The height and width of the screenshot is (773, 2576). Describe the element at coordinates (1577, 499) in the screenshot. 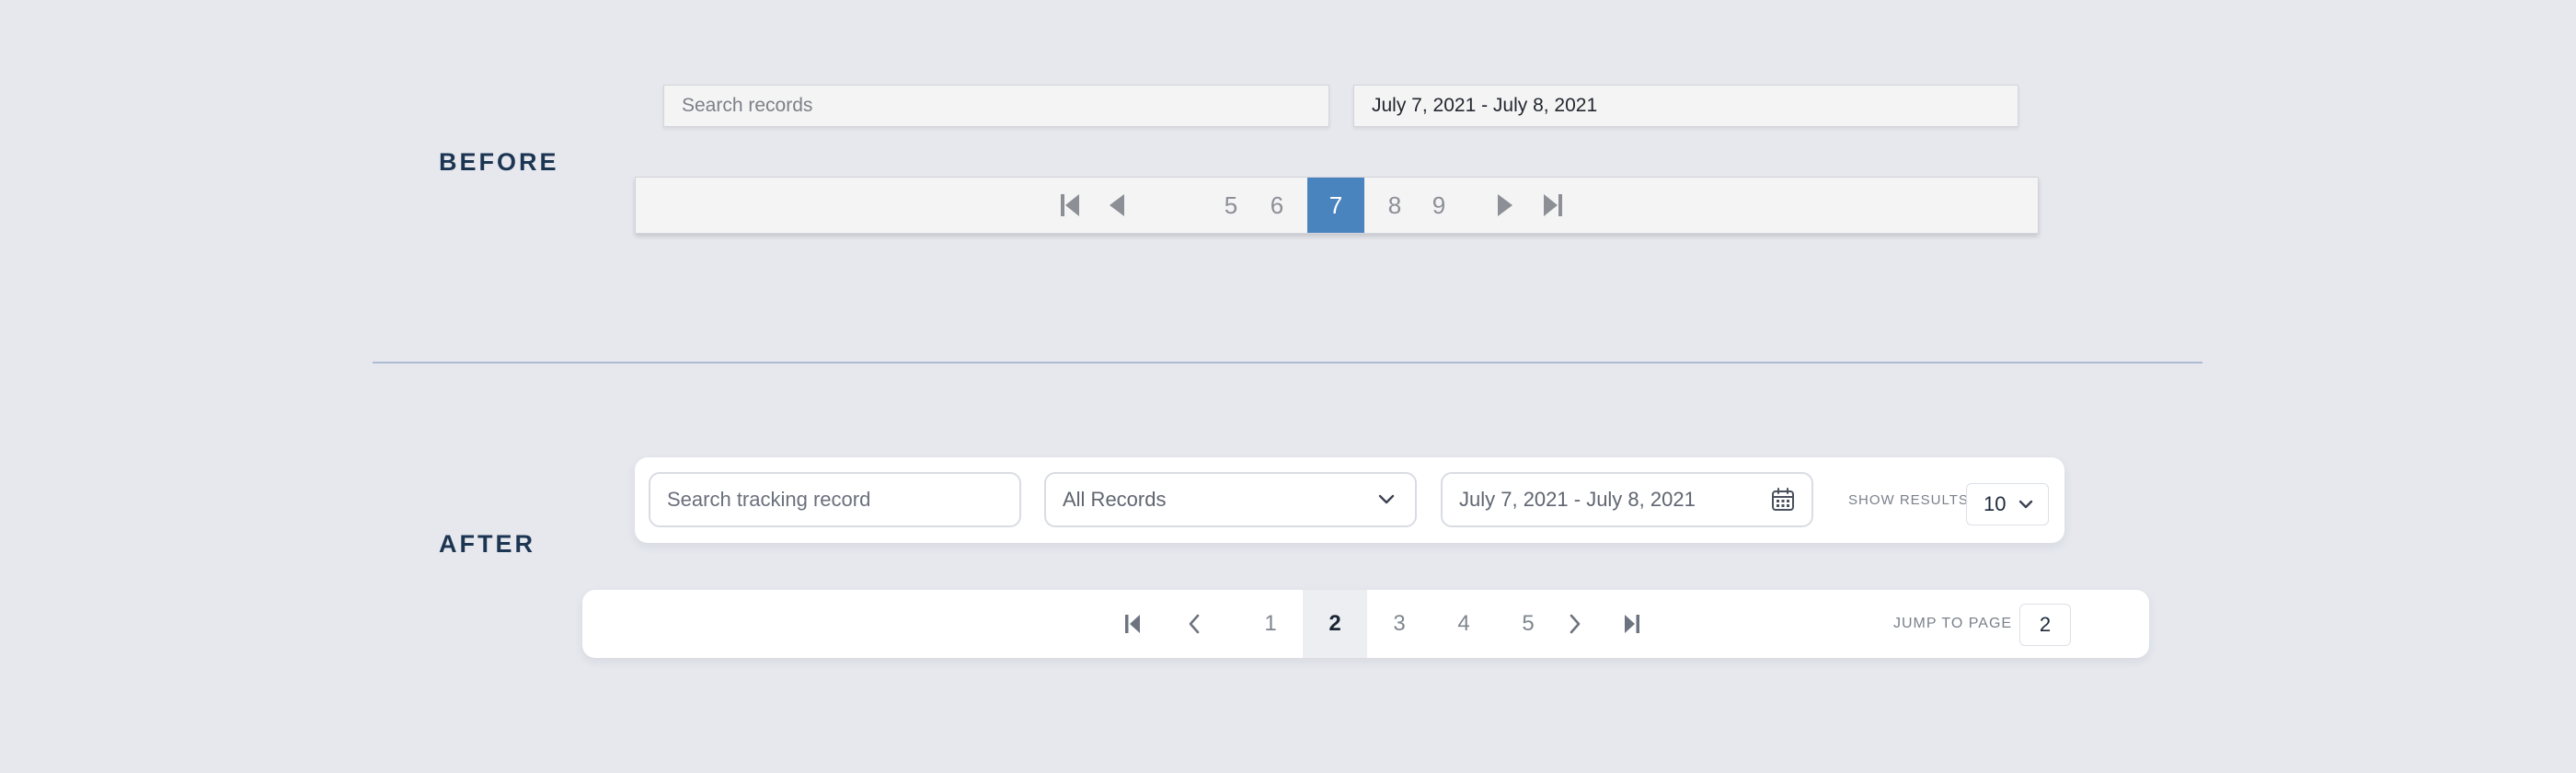

I see `date-range-value: July 7, 2021 - July 8, 2021` at that location.